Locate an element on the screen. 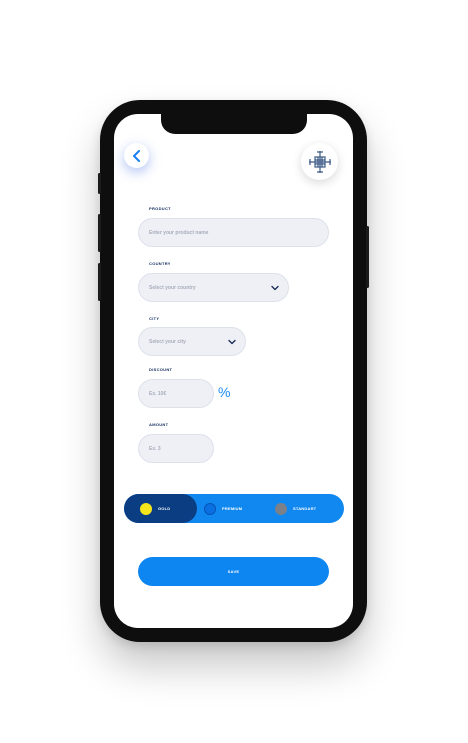 Image resolution: width=468 pixels, height=743 pixels. volume-up-button is located at coordinates (99, 233).